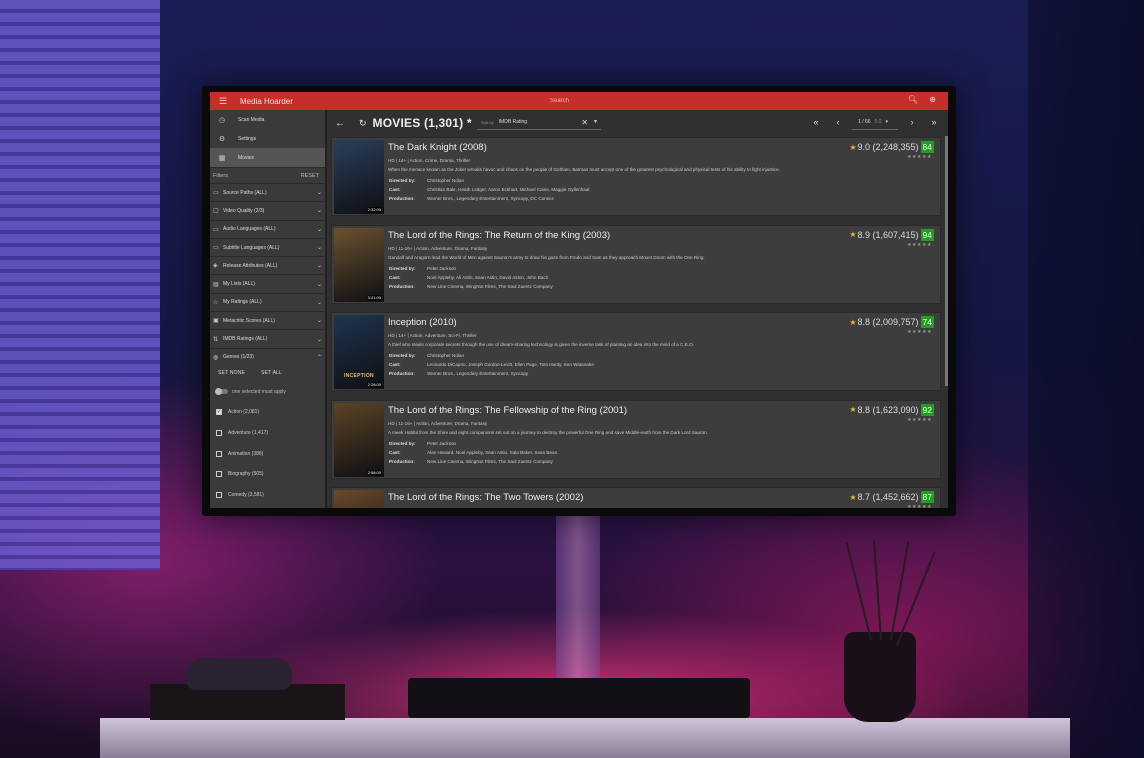 Image resolution: width=1144 pixels, height=758 pixels. What do you see at coordinates (340, 123) in the screenshot?
I see `back-arrow-icon: ←` at bounding box center [340, 123].